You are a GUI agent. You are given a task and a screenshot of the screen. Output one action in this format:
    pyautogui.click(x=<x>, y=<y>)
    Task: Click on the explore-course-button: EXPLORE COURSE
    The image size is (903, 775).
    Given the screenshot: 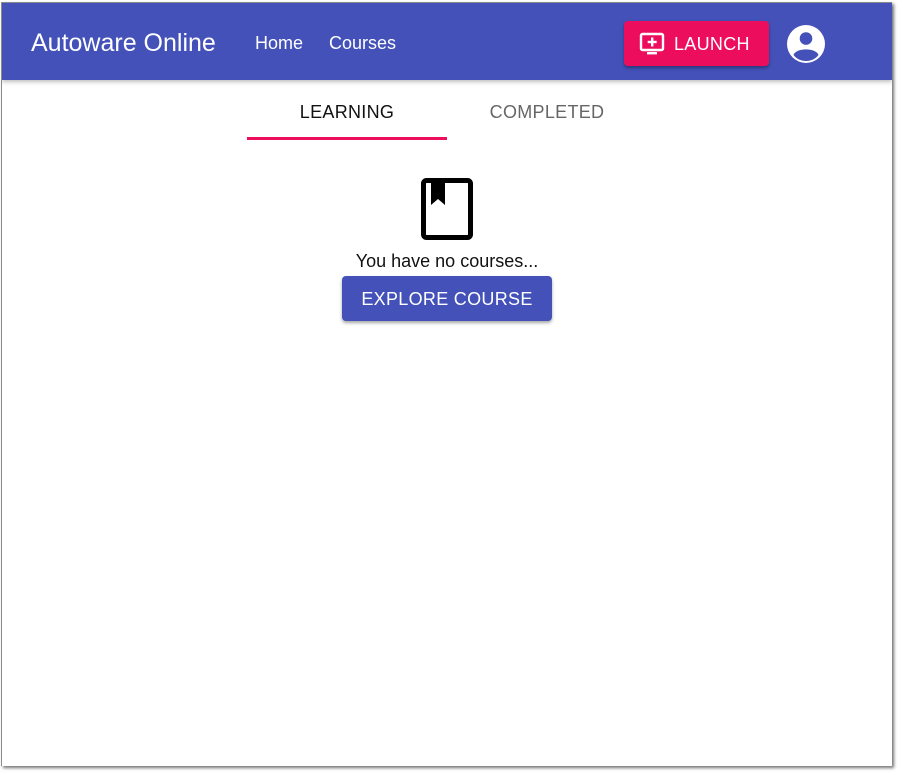 What is the action you would take?
    pyautogui.click(x=447, y=298)
    